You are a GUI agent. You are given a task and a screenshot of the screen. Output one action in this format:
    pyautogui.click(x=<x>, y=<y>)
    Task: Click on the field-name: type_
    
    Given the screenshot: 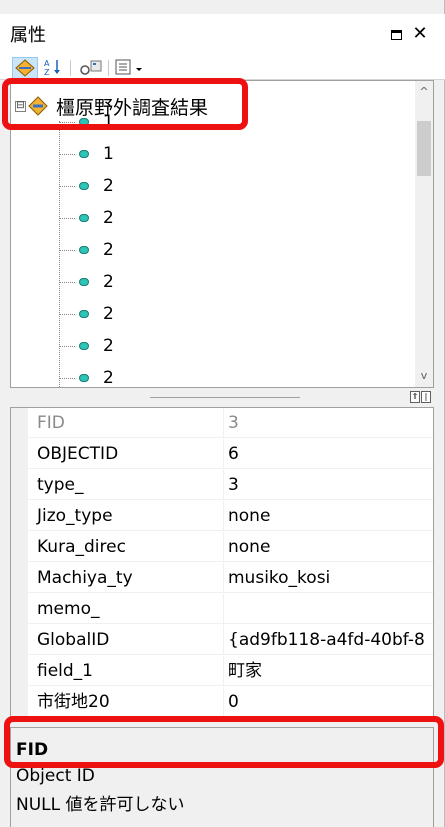 What is the action you would take?
    pyautogui.click(x=126, y=485)
    